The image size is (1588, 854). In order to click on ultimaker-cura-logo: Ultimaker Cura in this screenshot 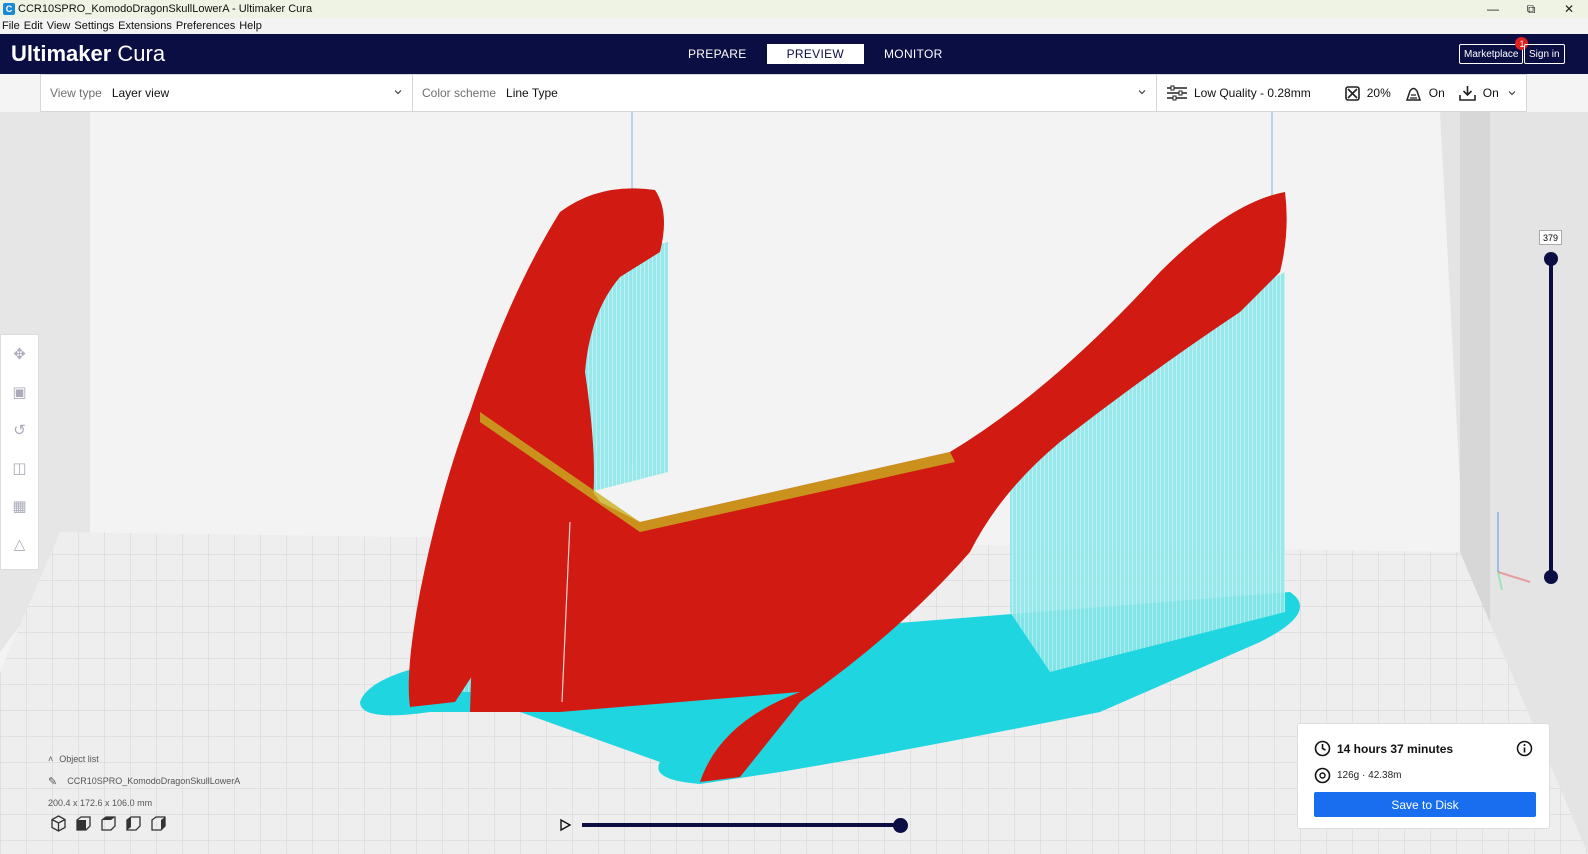, I will do `click(88, 53)`.